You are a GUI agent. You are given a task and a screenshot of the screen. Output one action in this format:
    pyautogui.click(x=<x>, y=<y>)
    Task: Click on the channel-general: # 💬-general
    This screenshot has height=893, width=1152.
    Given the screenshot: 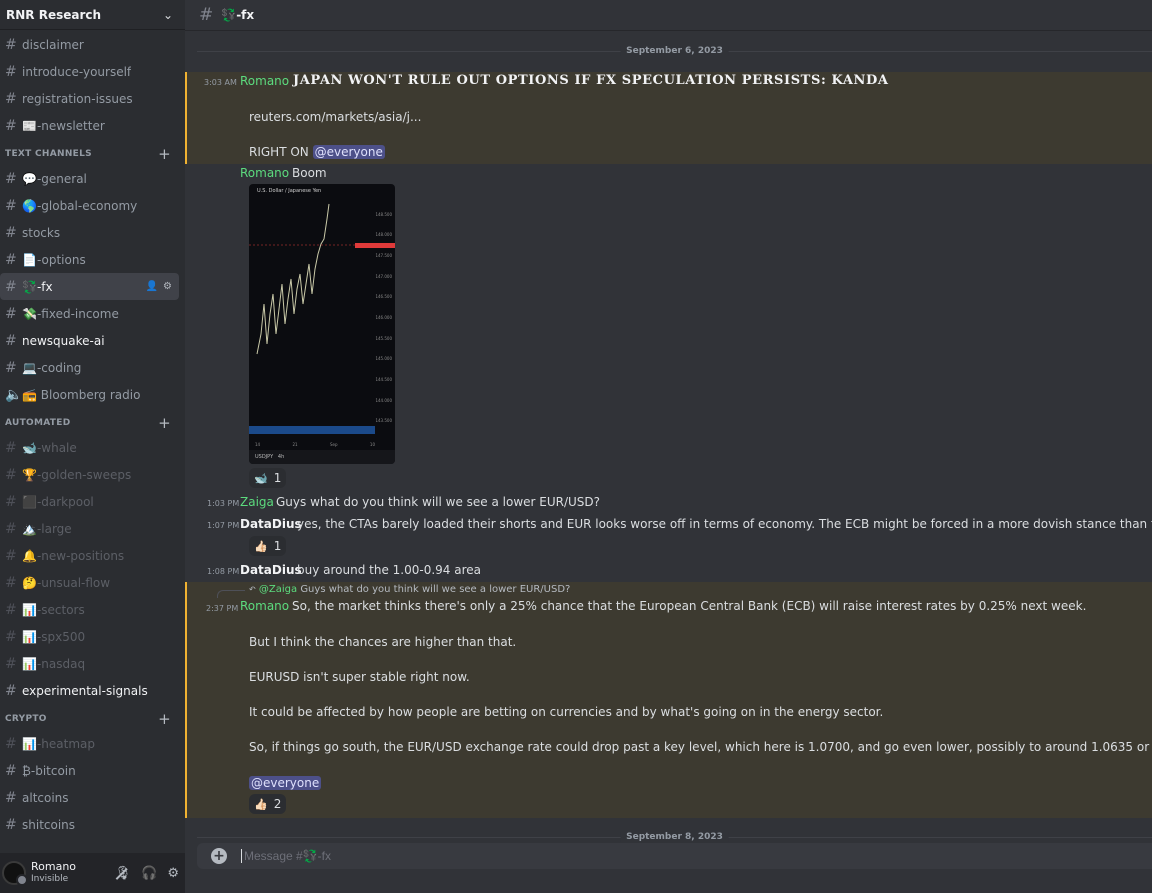 What is the action you would take?
    pyautogui.click(x=89, y=178)
    